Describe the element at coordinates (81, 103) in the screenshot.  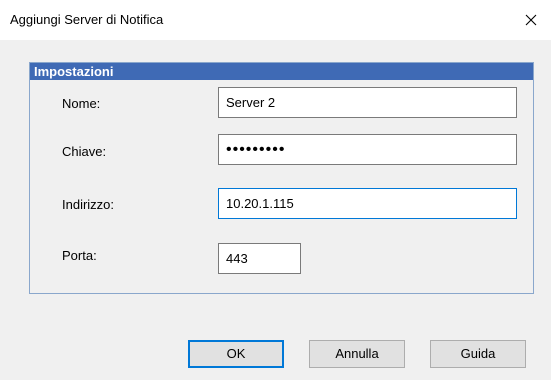
I see `nome-label: Nome:` at that location.